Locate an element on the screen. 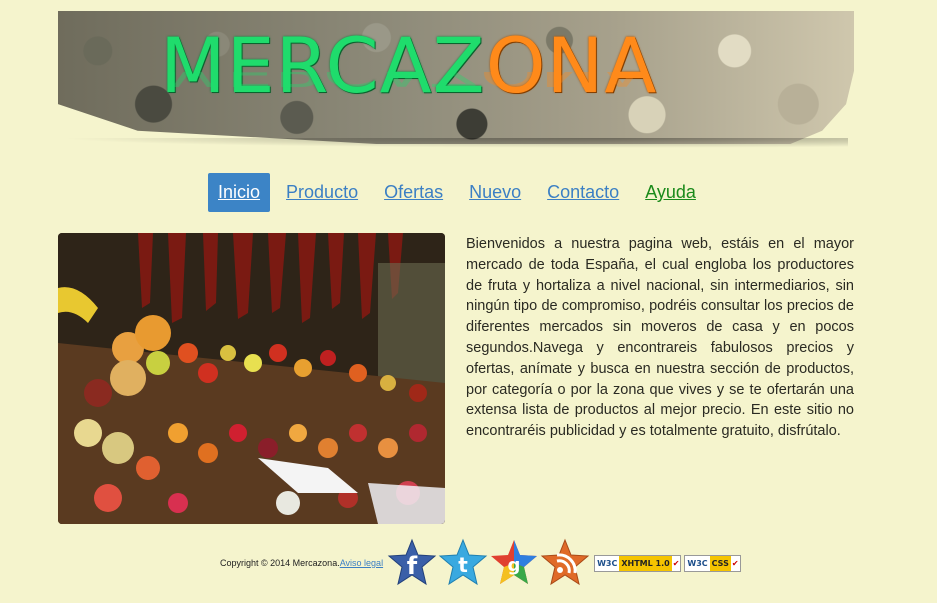 The width and height of the screenshot is (937, 603). logo-reflection-part-2: ONA is located at coordinates (564, 82).